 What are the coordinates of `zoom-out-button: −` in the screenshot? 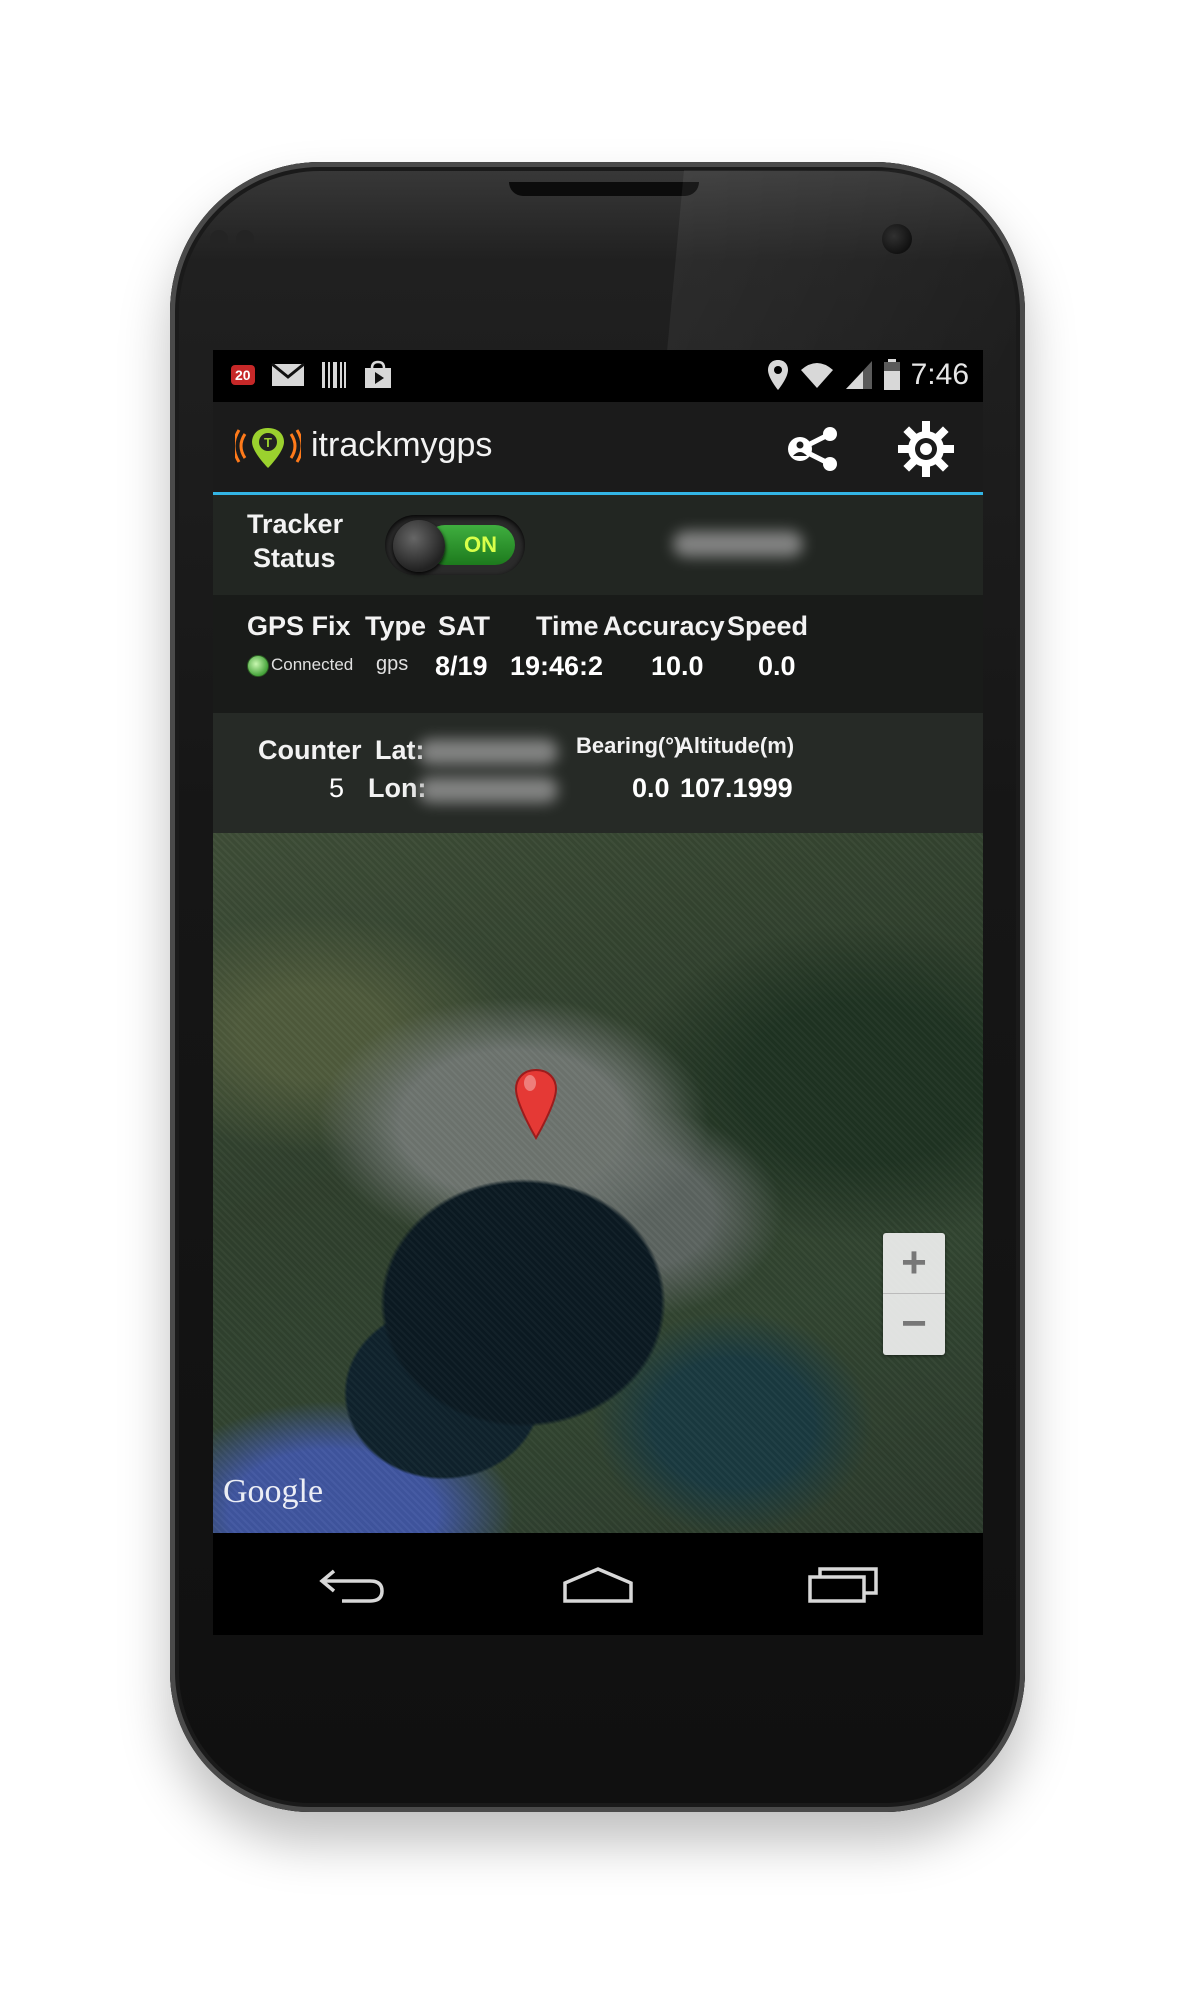 It's located at (914, 1324).